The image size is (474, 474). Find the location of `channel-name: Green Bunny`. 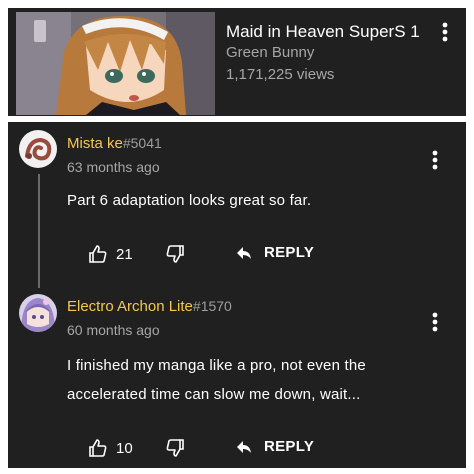

channel-name: Green Bunny is located at coordinates (270, 52).